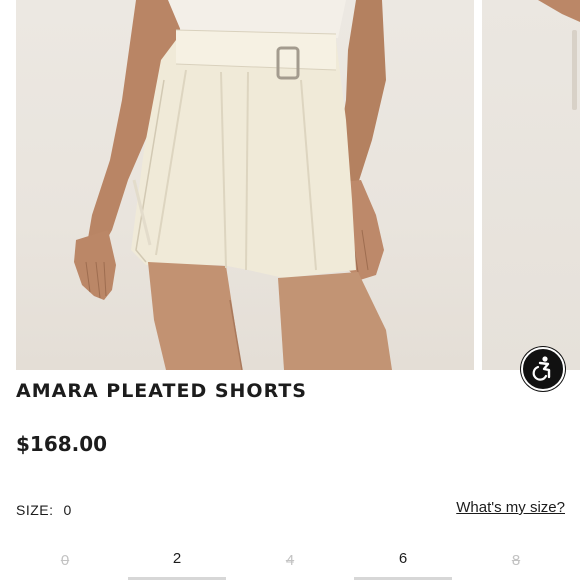  I want to click on size-indicator: SIZE: 0, so click(44, 510).